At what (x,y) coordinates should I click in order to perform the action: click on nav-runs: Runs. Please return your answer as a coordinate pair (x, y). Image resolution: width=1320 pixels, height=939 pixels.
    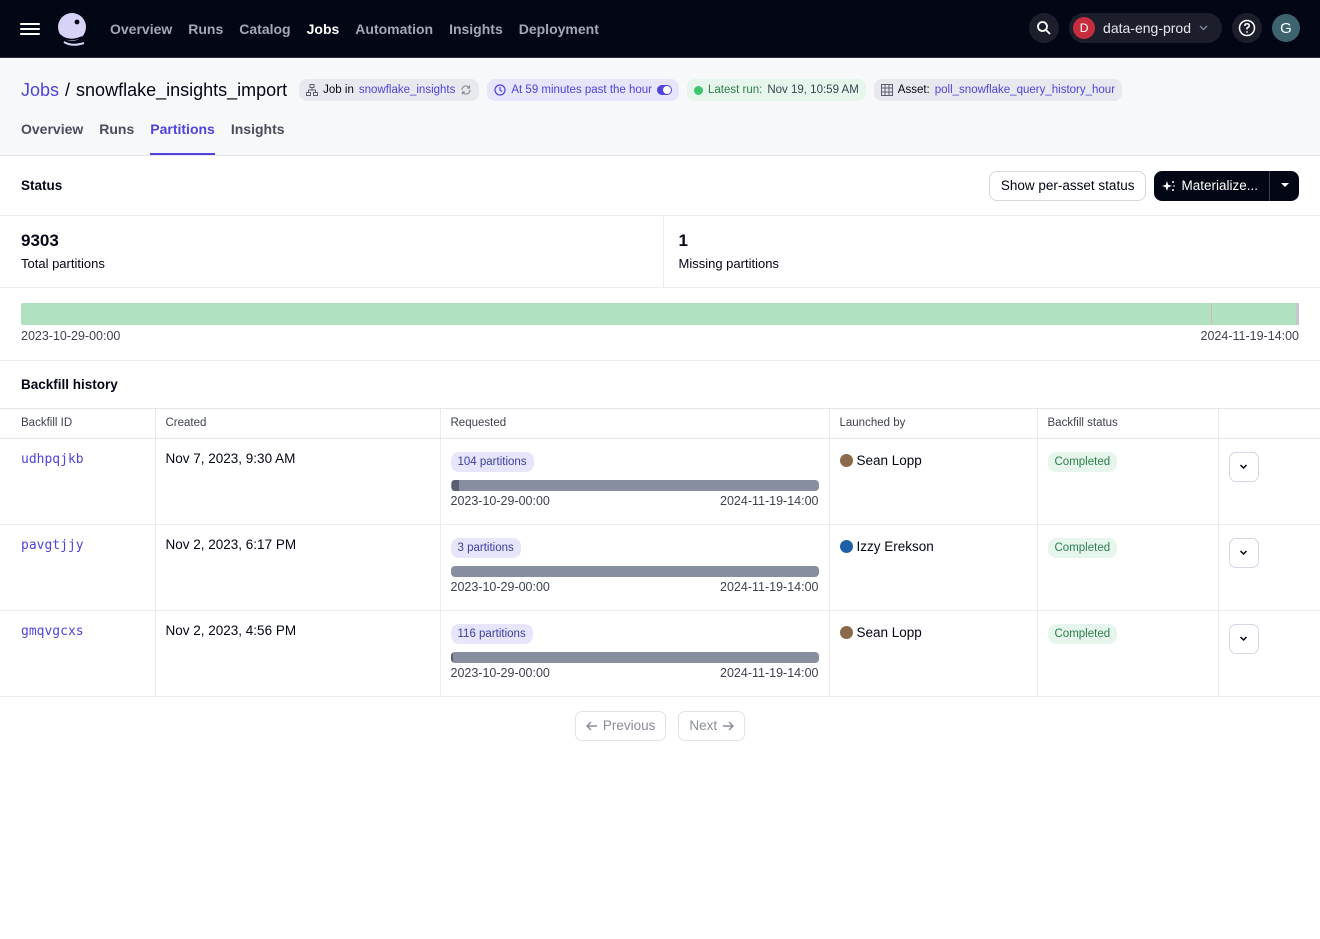
    Looking at the image, I should click on (205, 29).